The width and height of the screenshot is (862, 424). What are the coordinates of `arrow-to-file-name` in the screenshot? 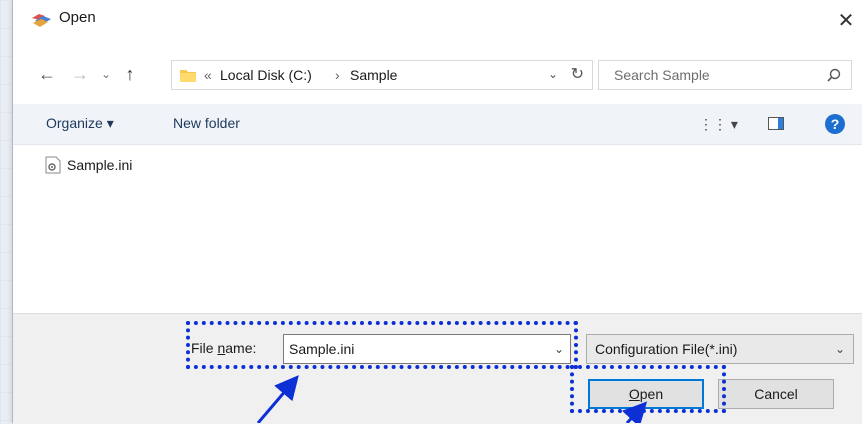 It's located at (277, 399).